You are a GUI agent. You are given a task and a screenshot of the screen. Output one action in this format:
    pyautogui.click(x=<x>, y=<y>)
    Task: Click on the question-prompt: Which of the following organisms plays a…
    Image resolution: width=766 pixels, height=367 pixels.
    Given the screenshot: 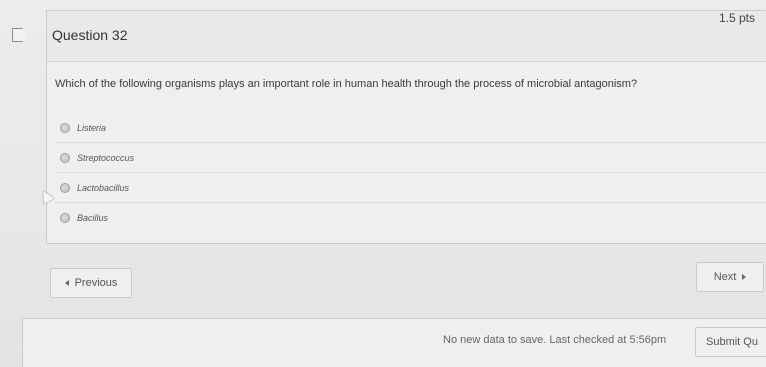 What is the action you would take?
    pyautogui.click(x=346, y=84)
    